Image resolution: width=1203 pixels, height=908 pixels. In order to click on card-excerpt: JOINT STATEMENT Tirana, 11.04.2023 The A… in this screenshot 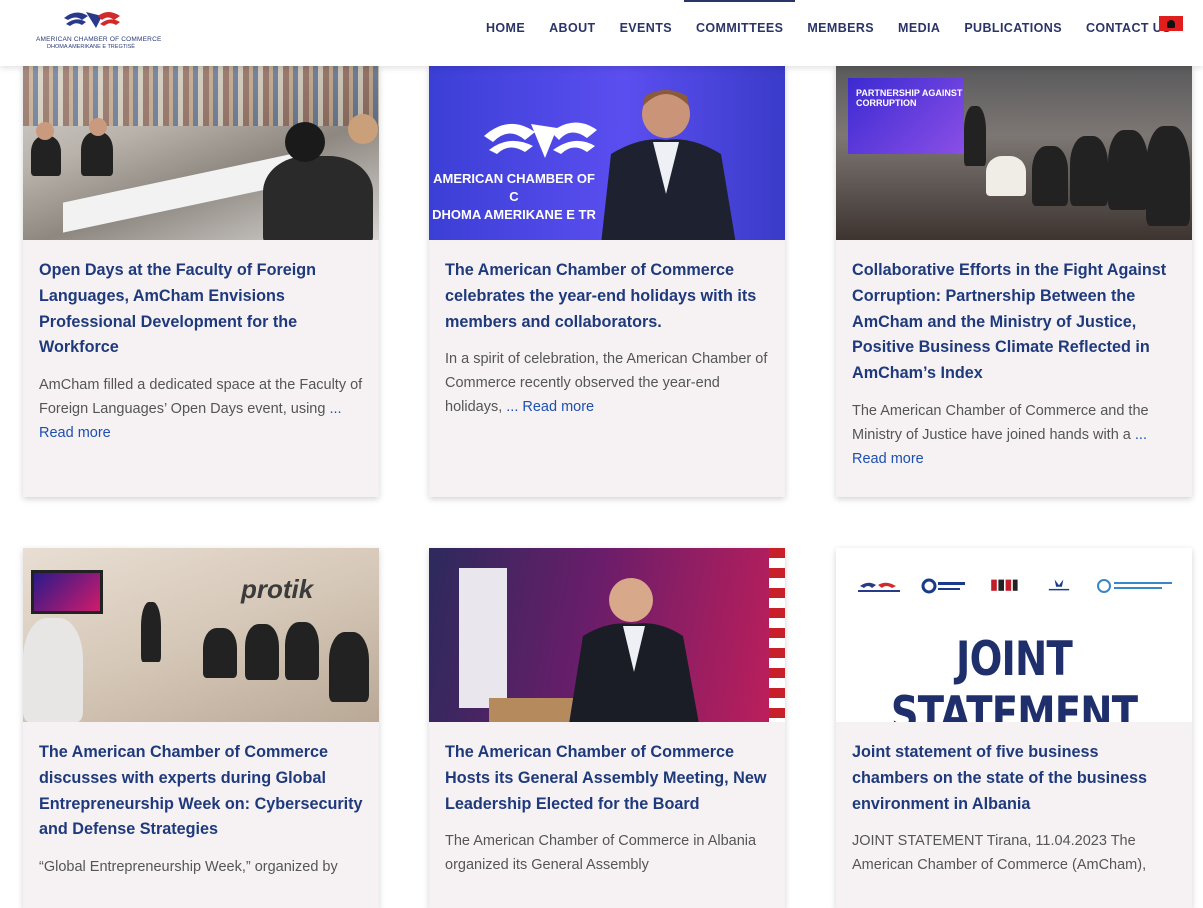, I will do `click(1014, 853)`.